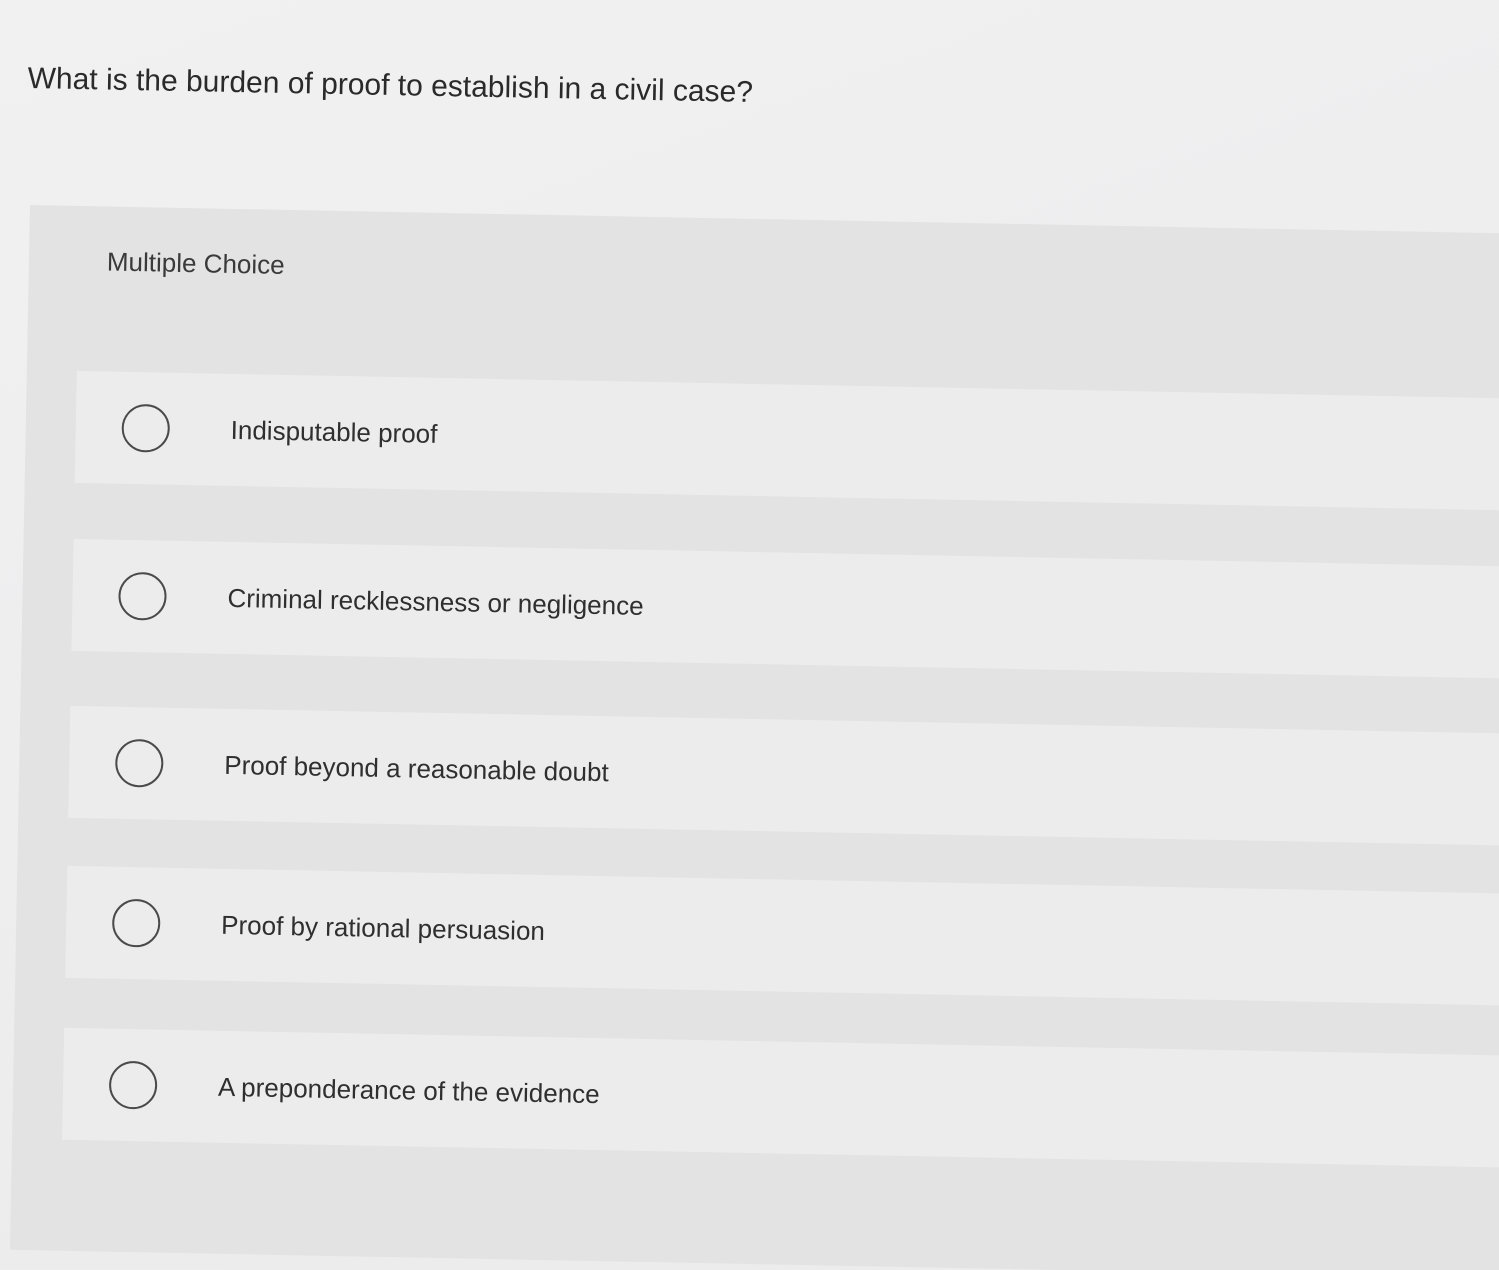 The width and height of the screenshot is (1499, 1270). Describe the element at coordinates (383, 927) in the screenshot. I see `answer-option-label: Proof by rational persuasion` at that location.